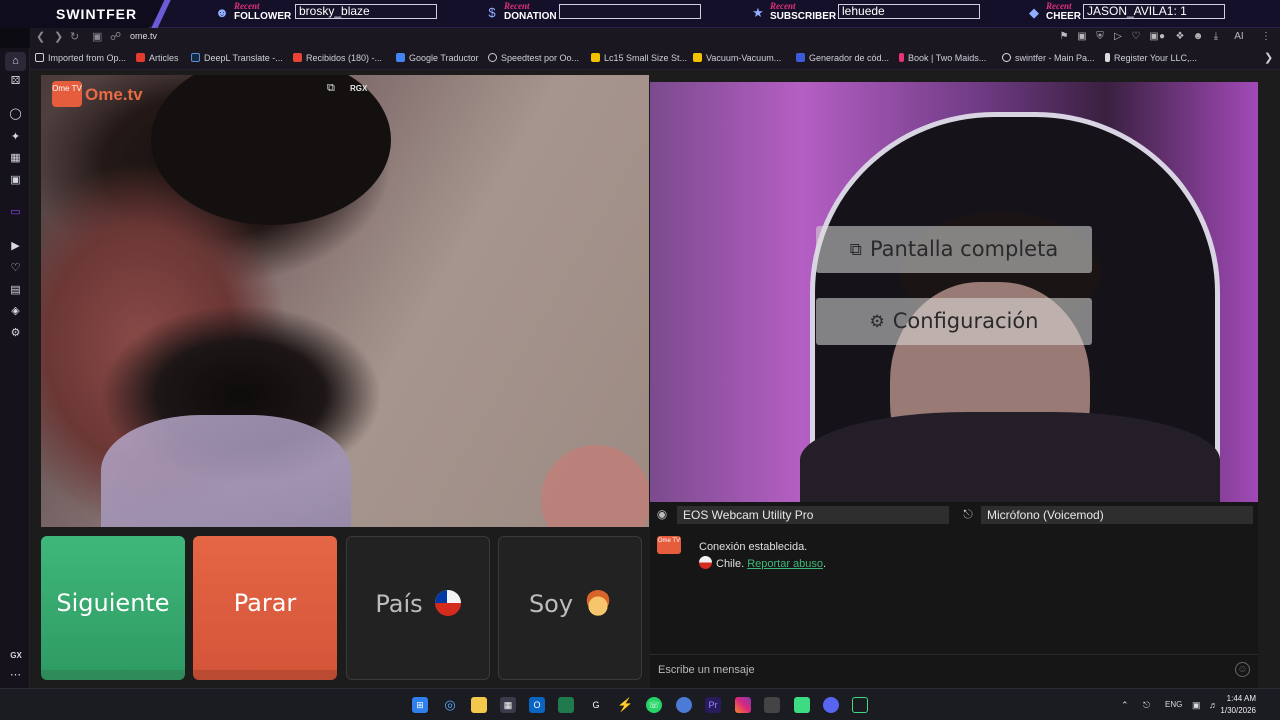 The height and width of the screenshot is (720, 1280). I want to click on microphone-tray-icon: ⎋, so click(1146, 705).